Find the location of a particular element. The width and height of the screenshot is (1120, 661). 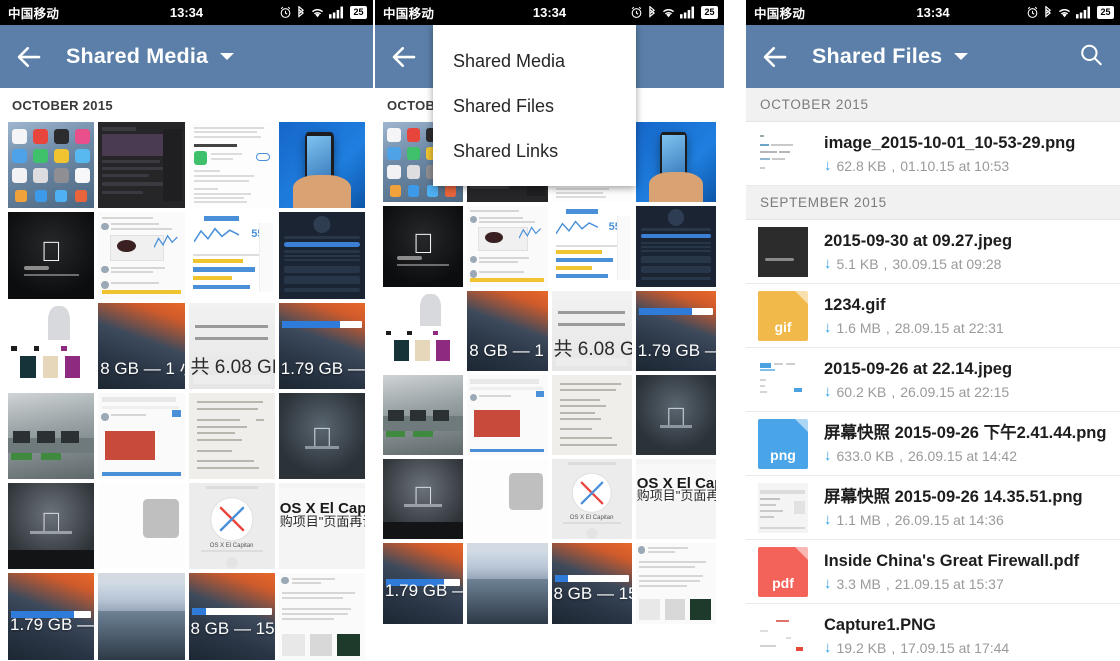

list-item: gif 1234.gif ↓ 1.6 MB, 28.09.15 at 22:31 is located at coordinates (933, 316).